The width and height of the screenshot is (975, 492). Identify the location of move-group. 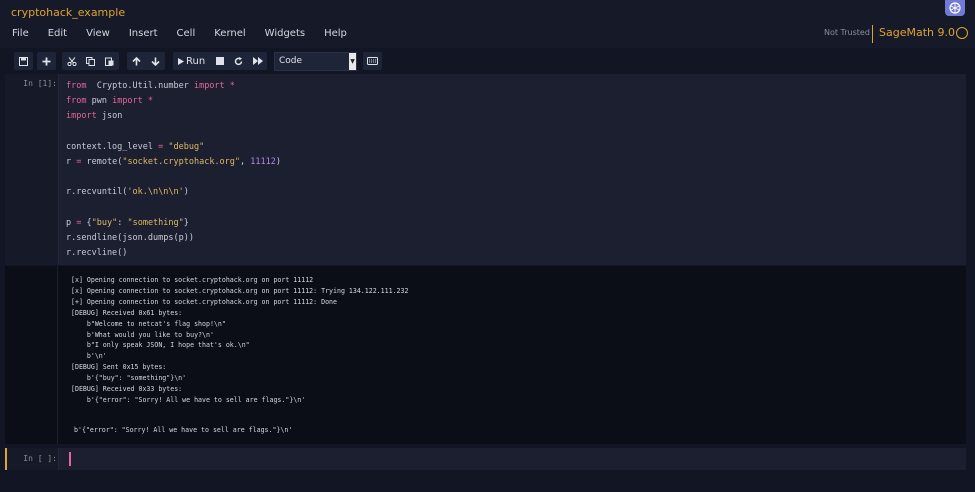
(146, 61).